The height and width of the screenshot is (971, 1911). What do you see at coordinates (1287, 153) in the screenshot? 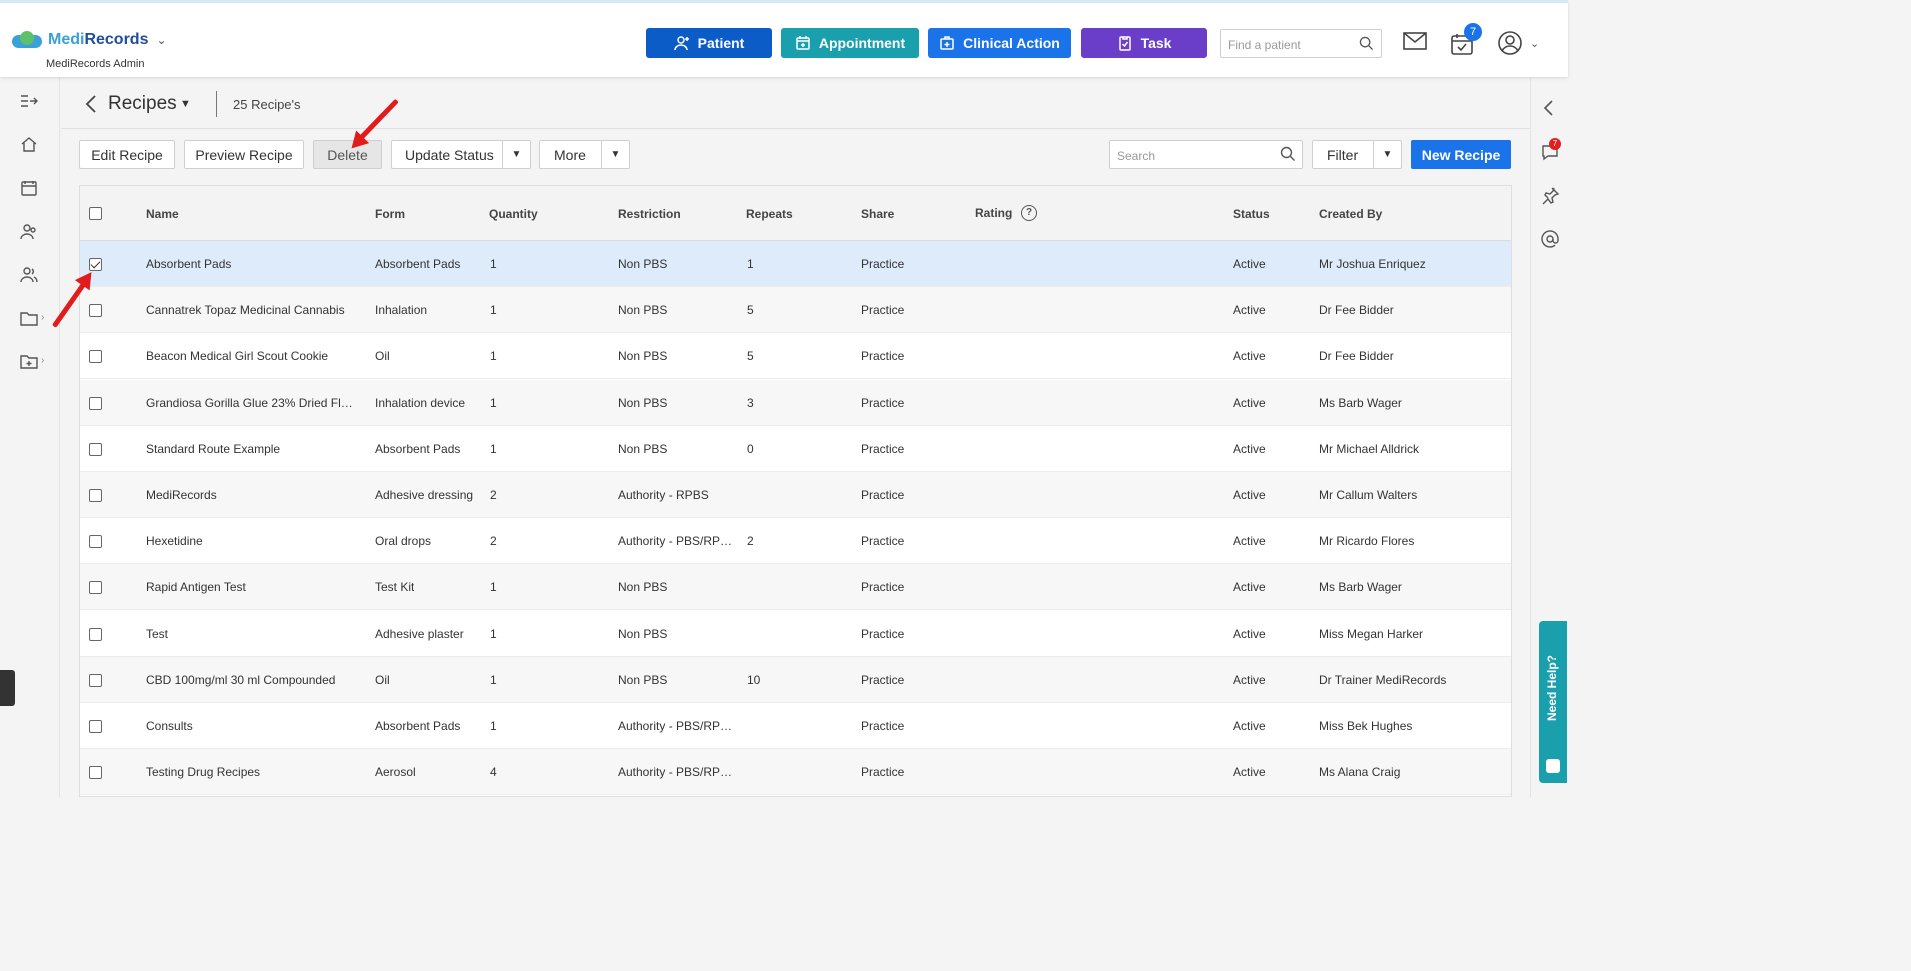
I see `search-icon` at bounding box center [1287, 153].